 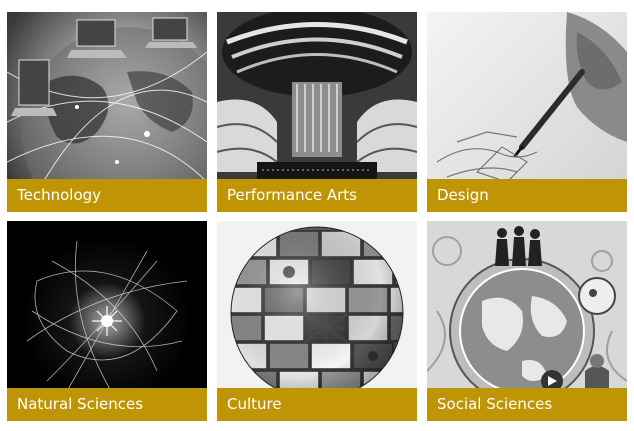 I want to click on category-tile-performance-arts: Performance Arts, so click(x=317, y=112).